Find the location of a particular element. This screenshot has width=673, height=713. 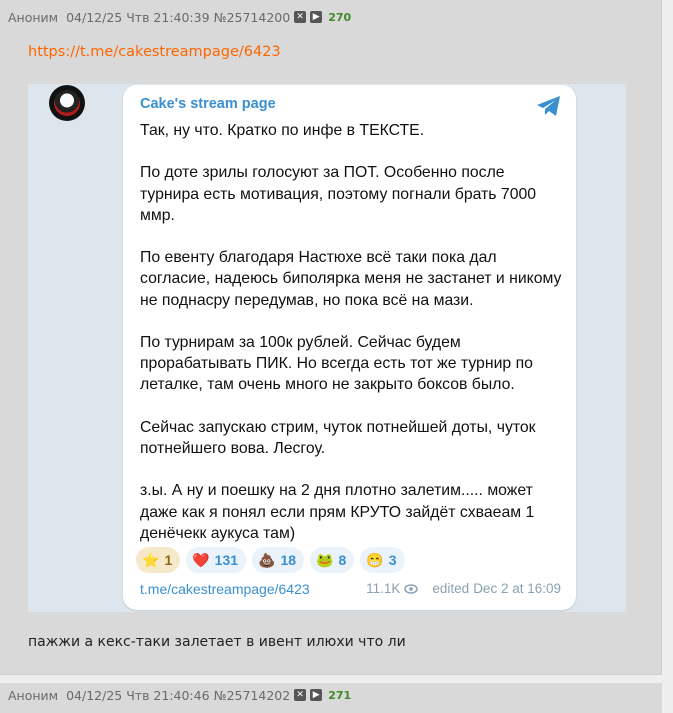

grin-icon: 😁 is located at coordinates (375, 559).